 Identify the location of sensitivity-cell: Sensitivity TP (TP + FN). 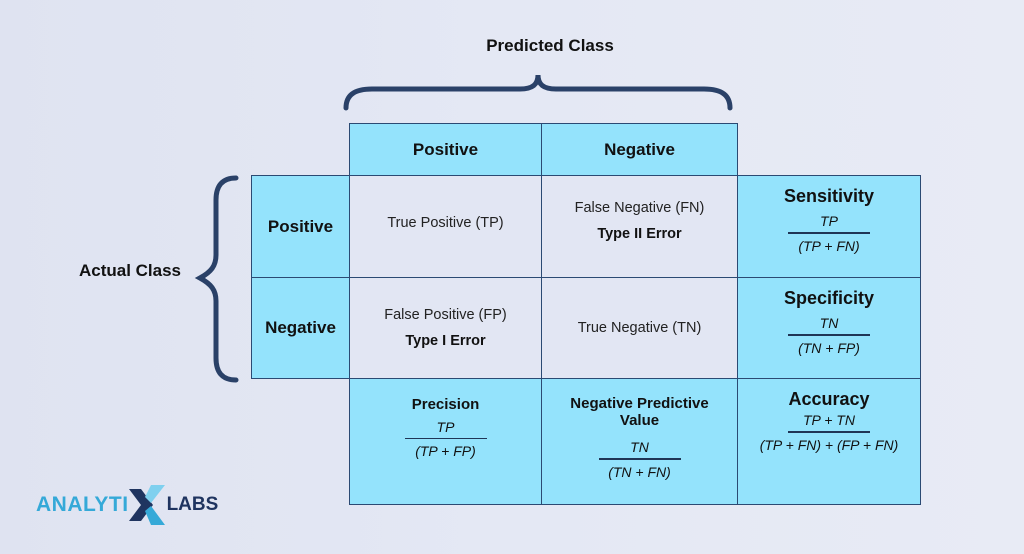
(829, 226).